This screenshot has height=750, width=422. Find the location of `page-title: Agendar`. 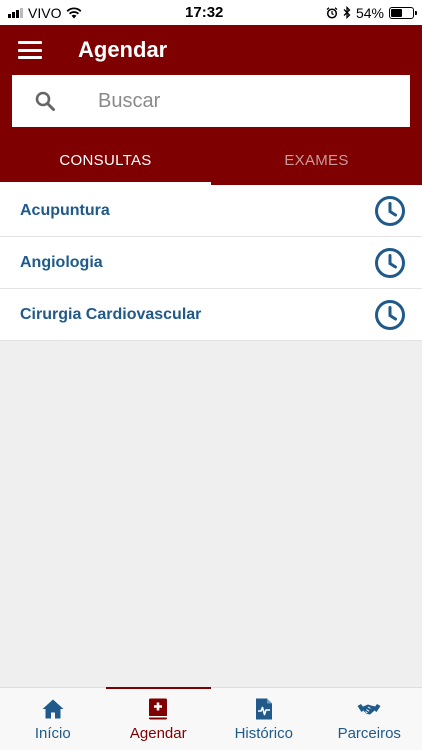

page-title: Agendar is located at coordinates (123, 49).